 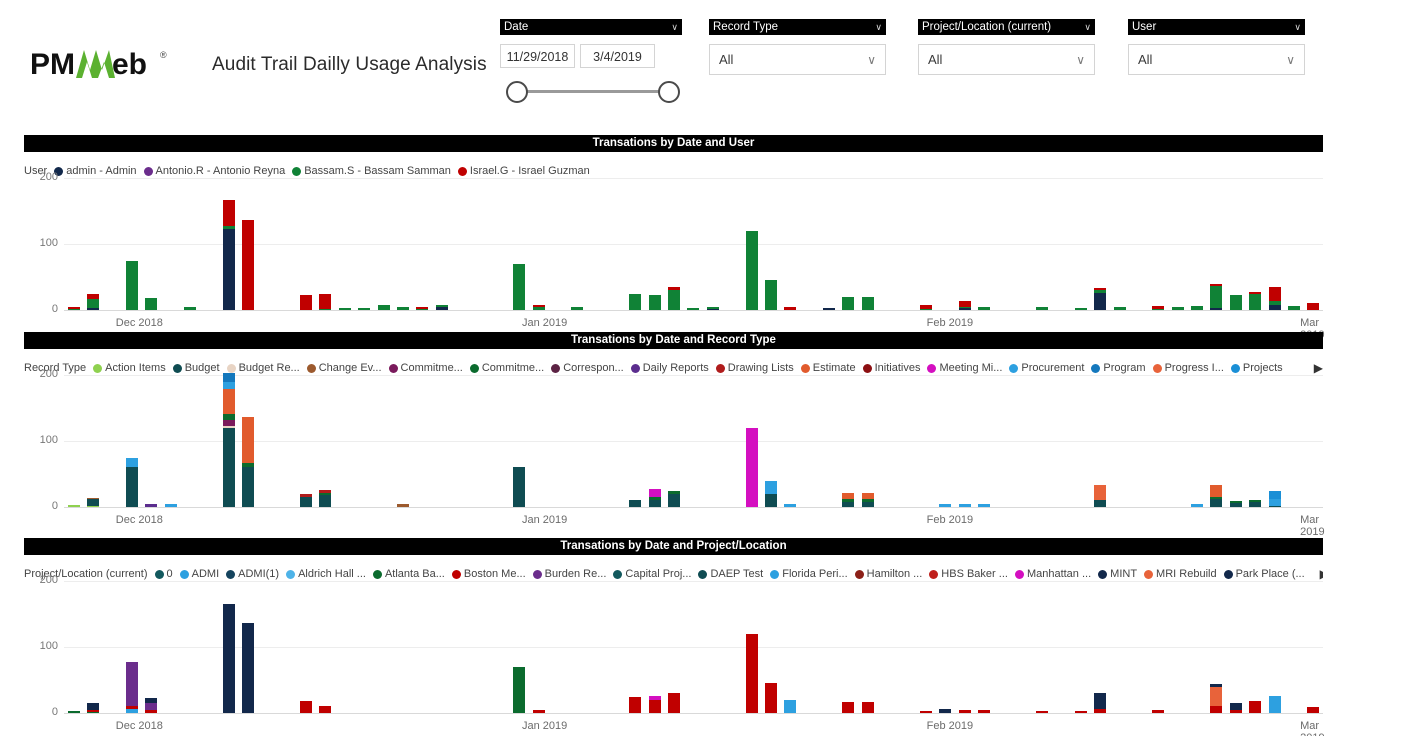 I want to click on legend-item: Antonio.R - Antonio Reyna, so click(x=214, y=171).